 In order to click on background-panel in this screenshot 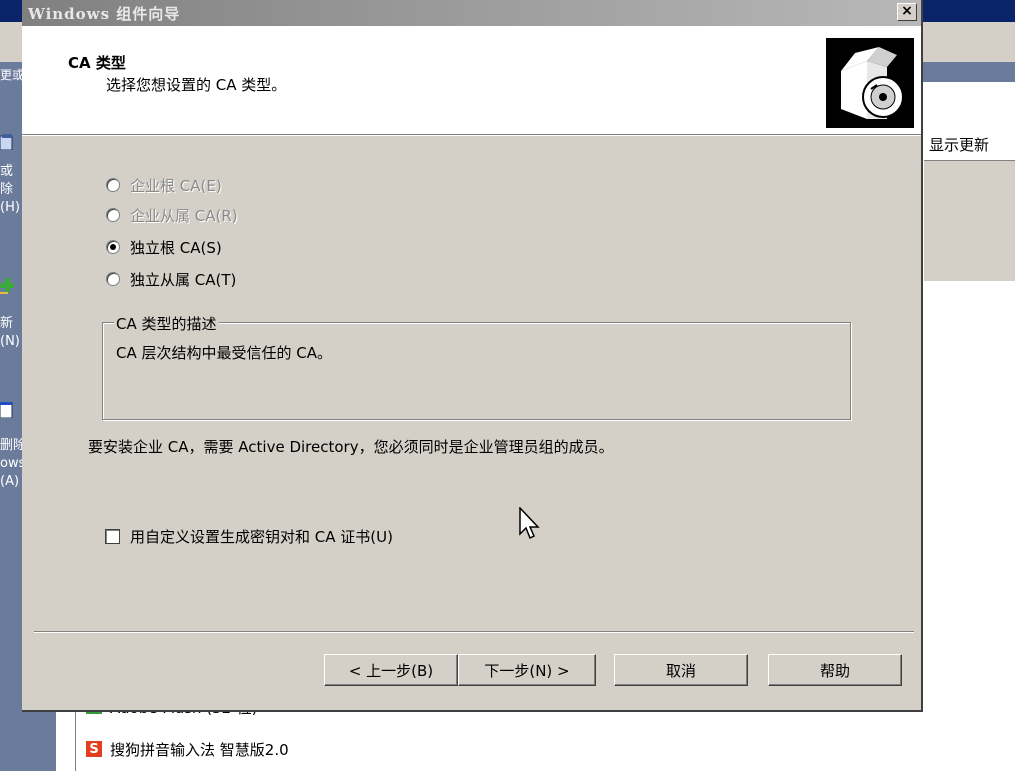, I will do `click(969, 220)`.